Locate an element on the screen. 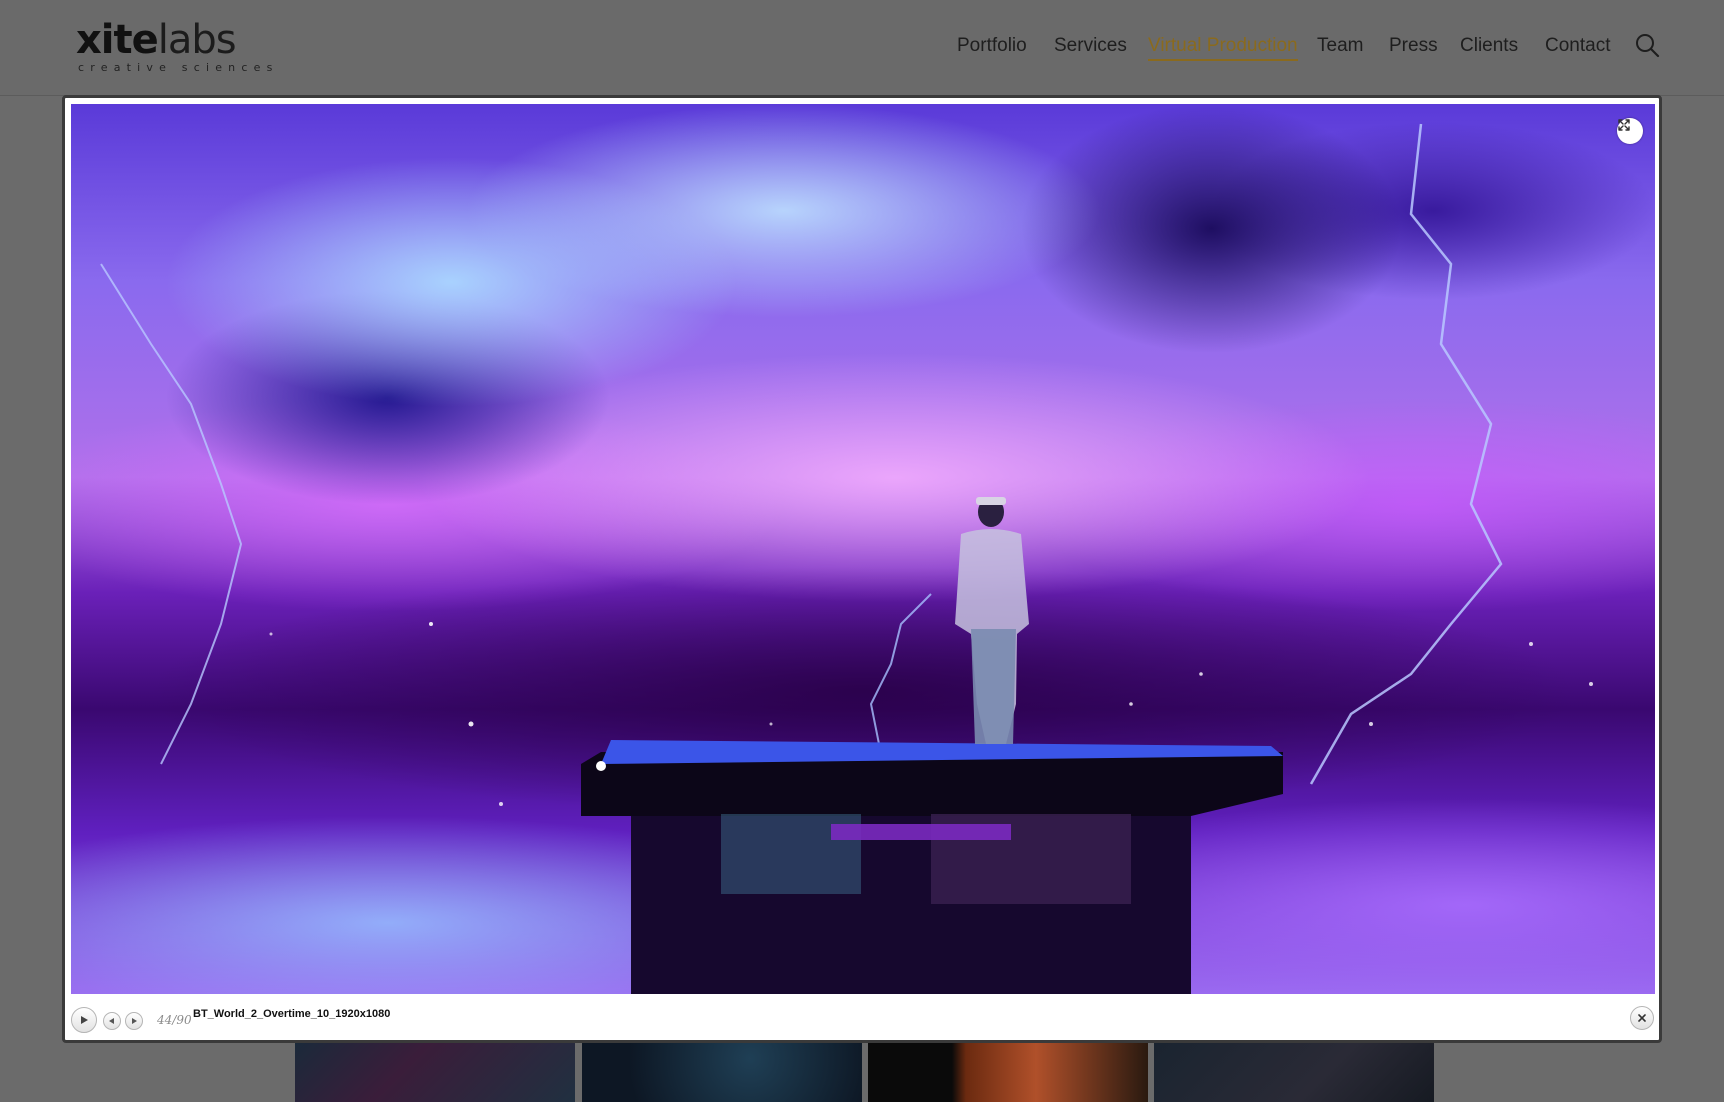  logo-wordmark: xitelabs is located at coordinates (156, 40).